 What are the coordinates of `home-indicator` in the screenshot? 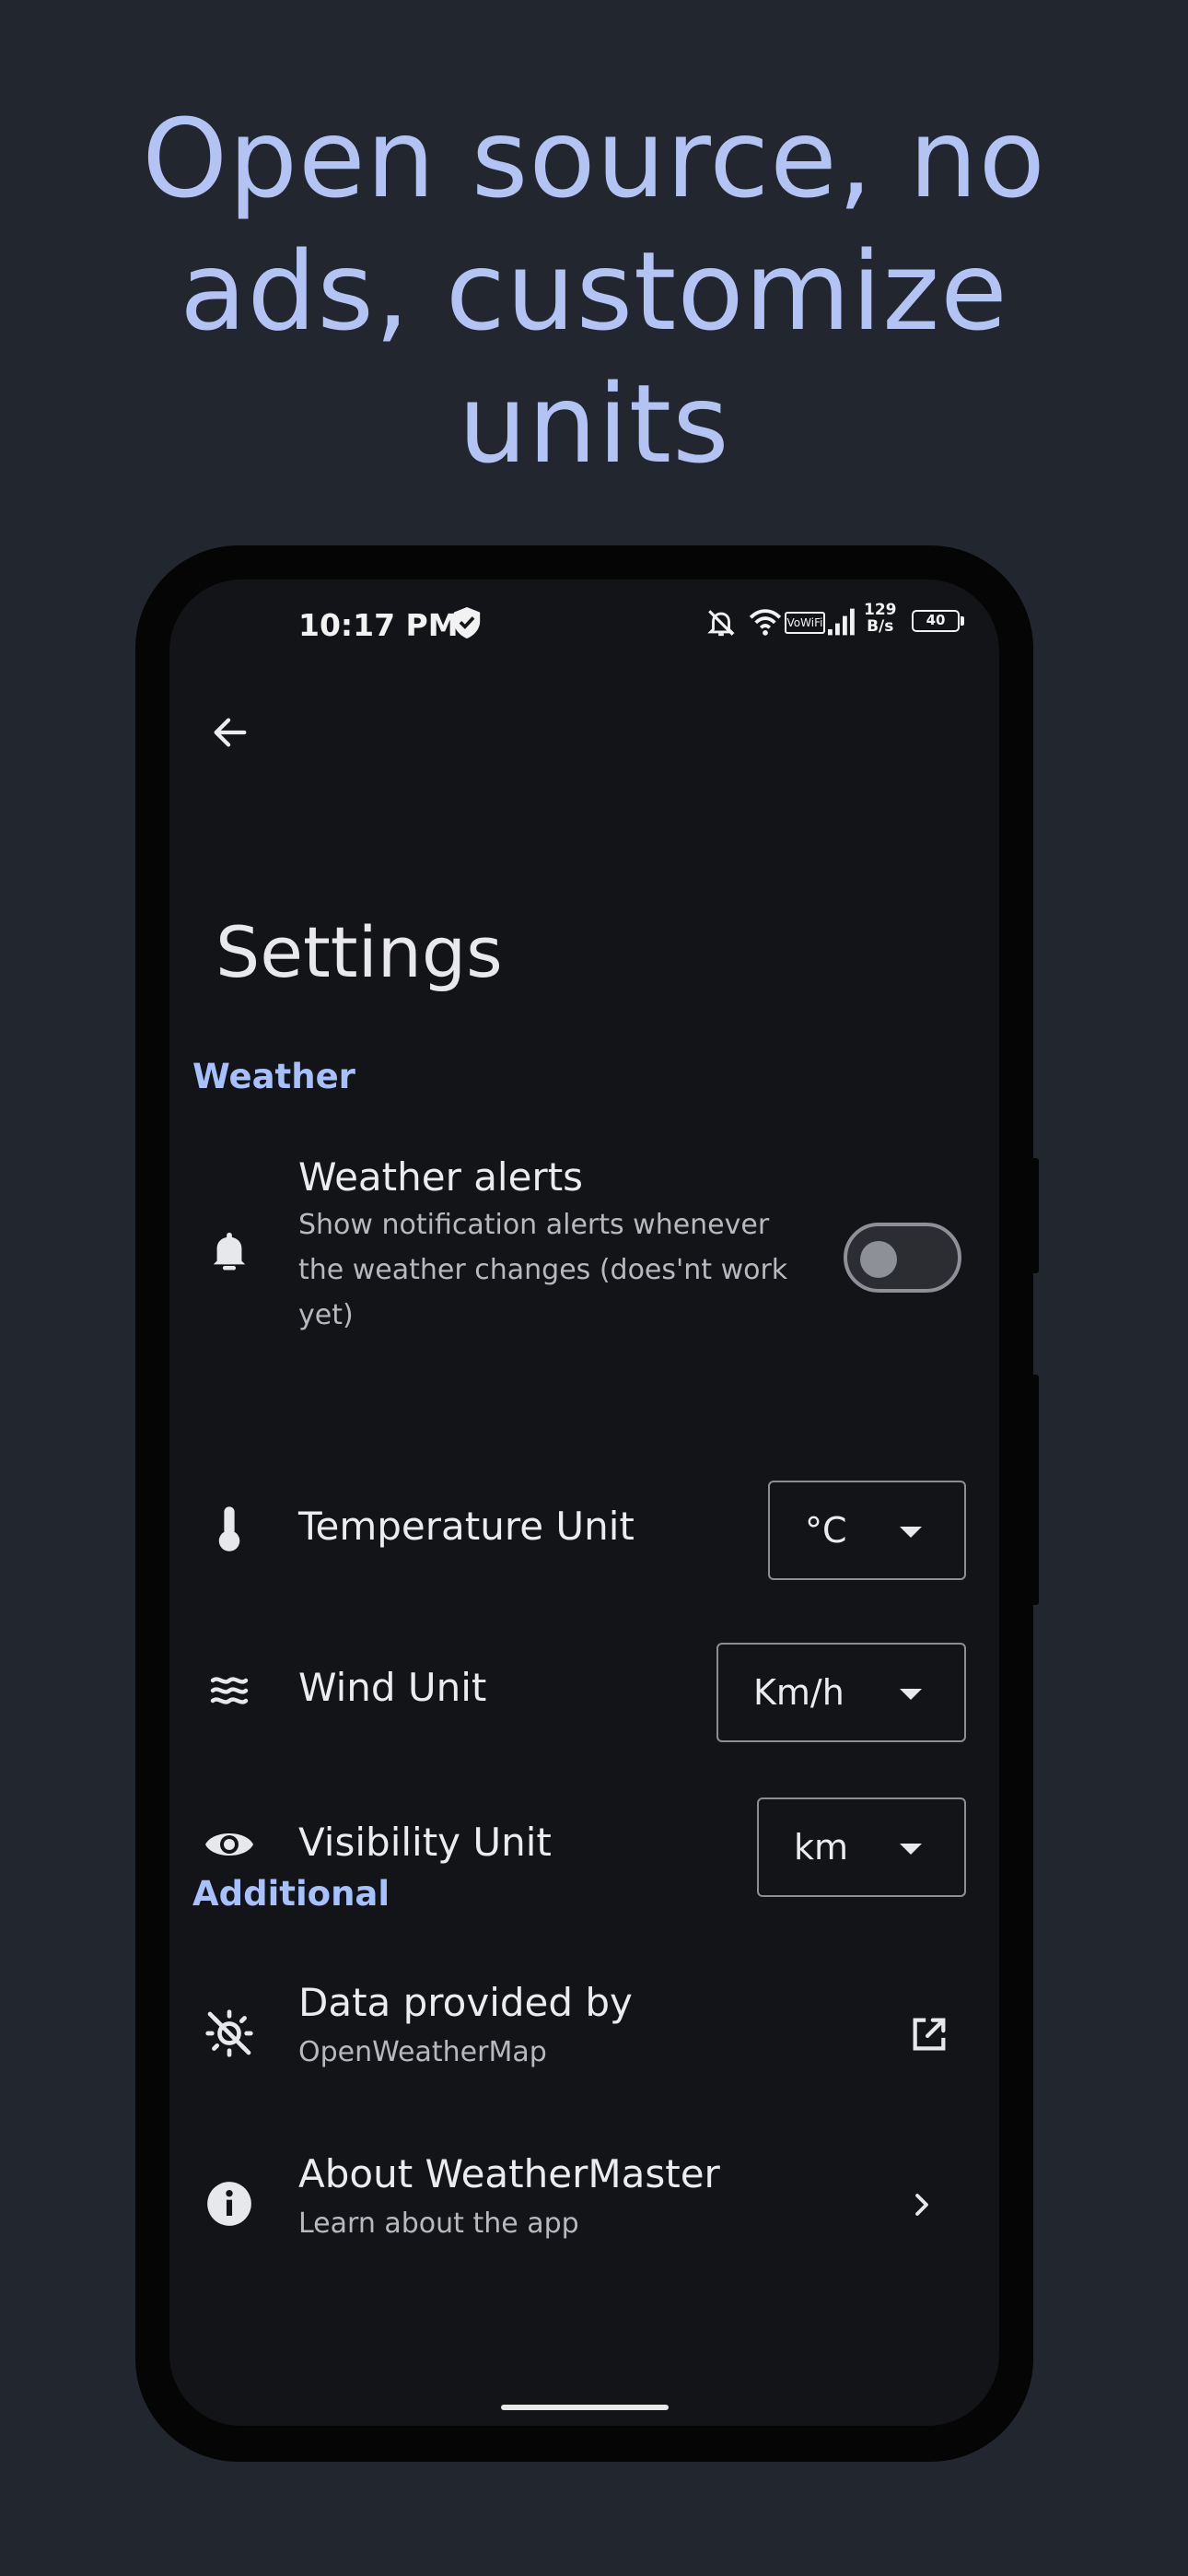 It's located at (585, 2407).